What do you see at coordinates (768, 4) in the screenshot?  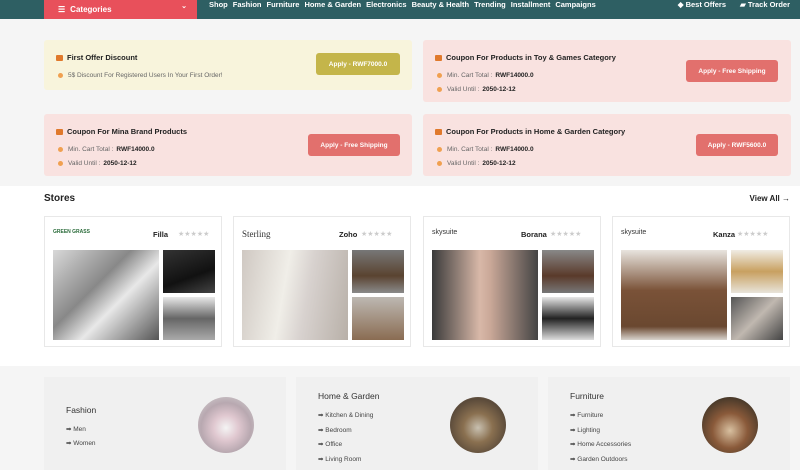 I see `track-order-label: Track Order` at bounding box center [768, 4].